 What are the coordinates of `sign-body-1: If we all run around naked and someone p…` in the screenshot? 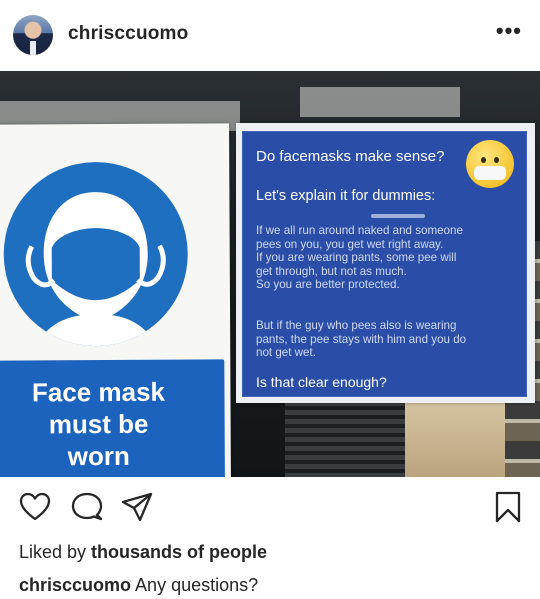 It's located at (359, 258).